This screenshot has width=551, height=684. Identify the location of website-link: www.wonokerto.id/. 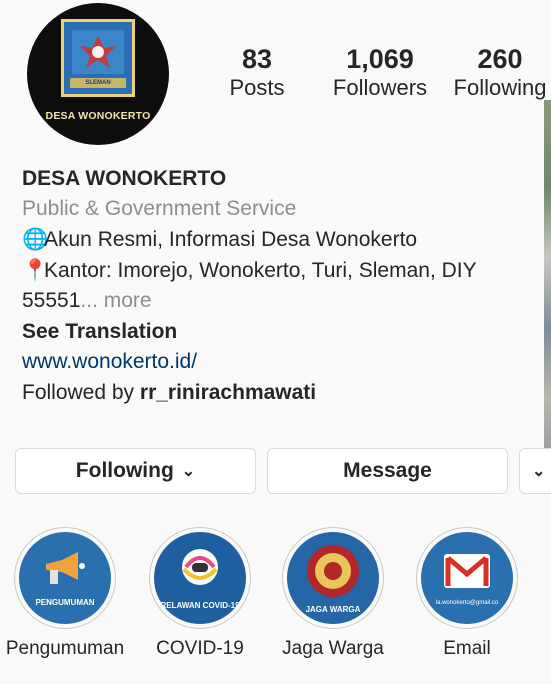
(109, 362).